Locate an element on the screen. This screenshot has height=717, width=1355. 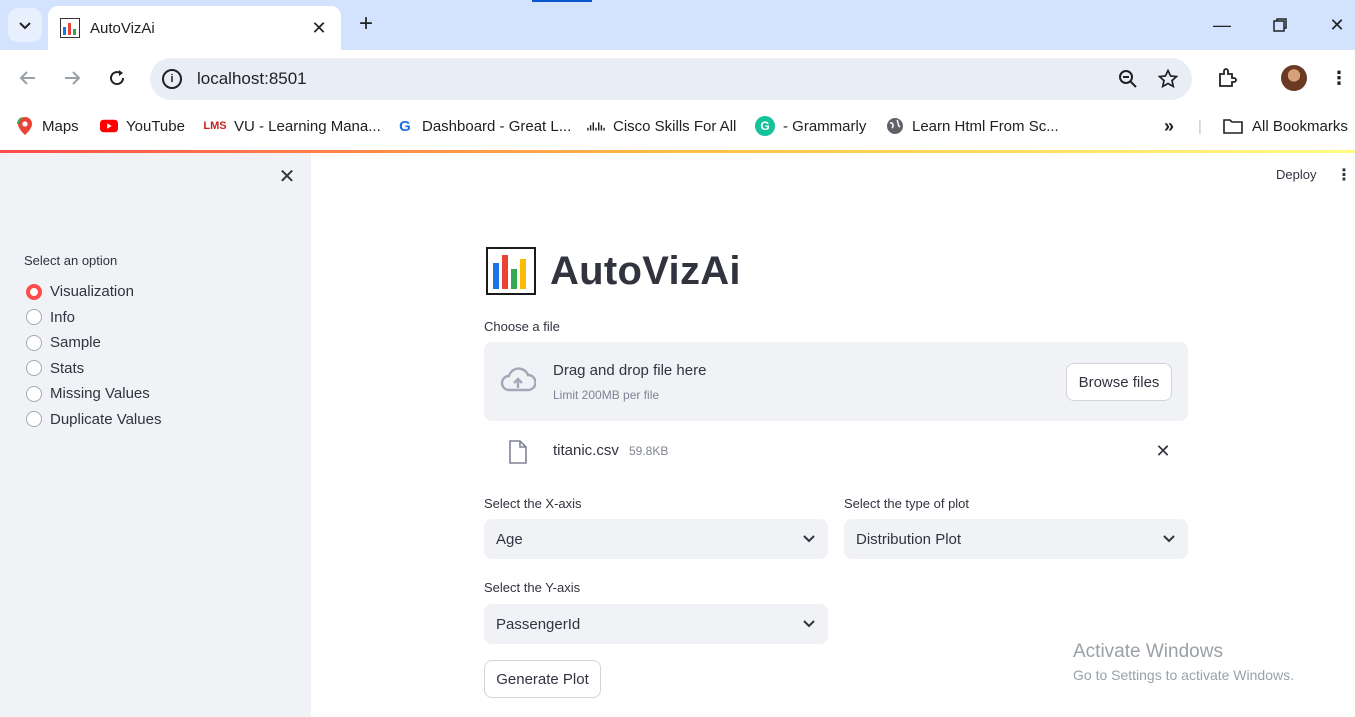
tab-title: AutoVizAi is located at coordinates (122, 28).